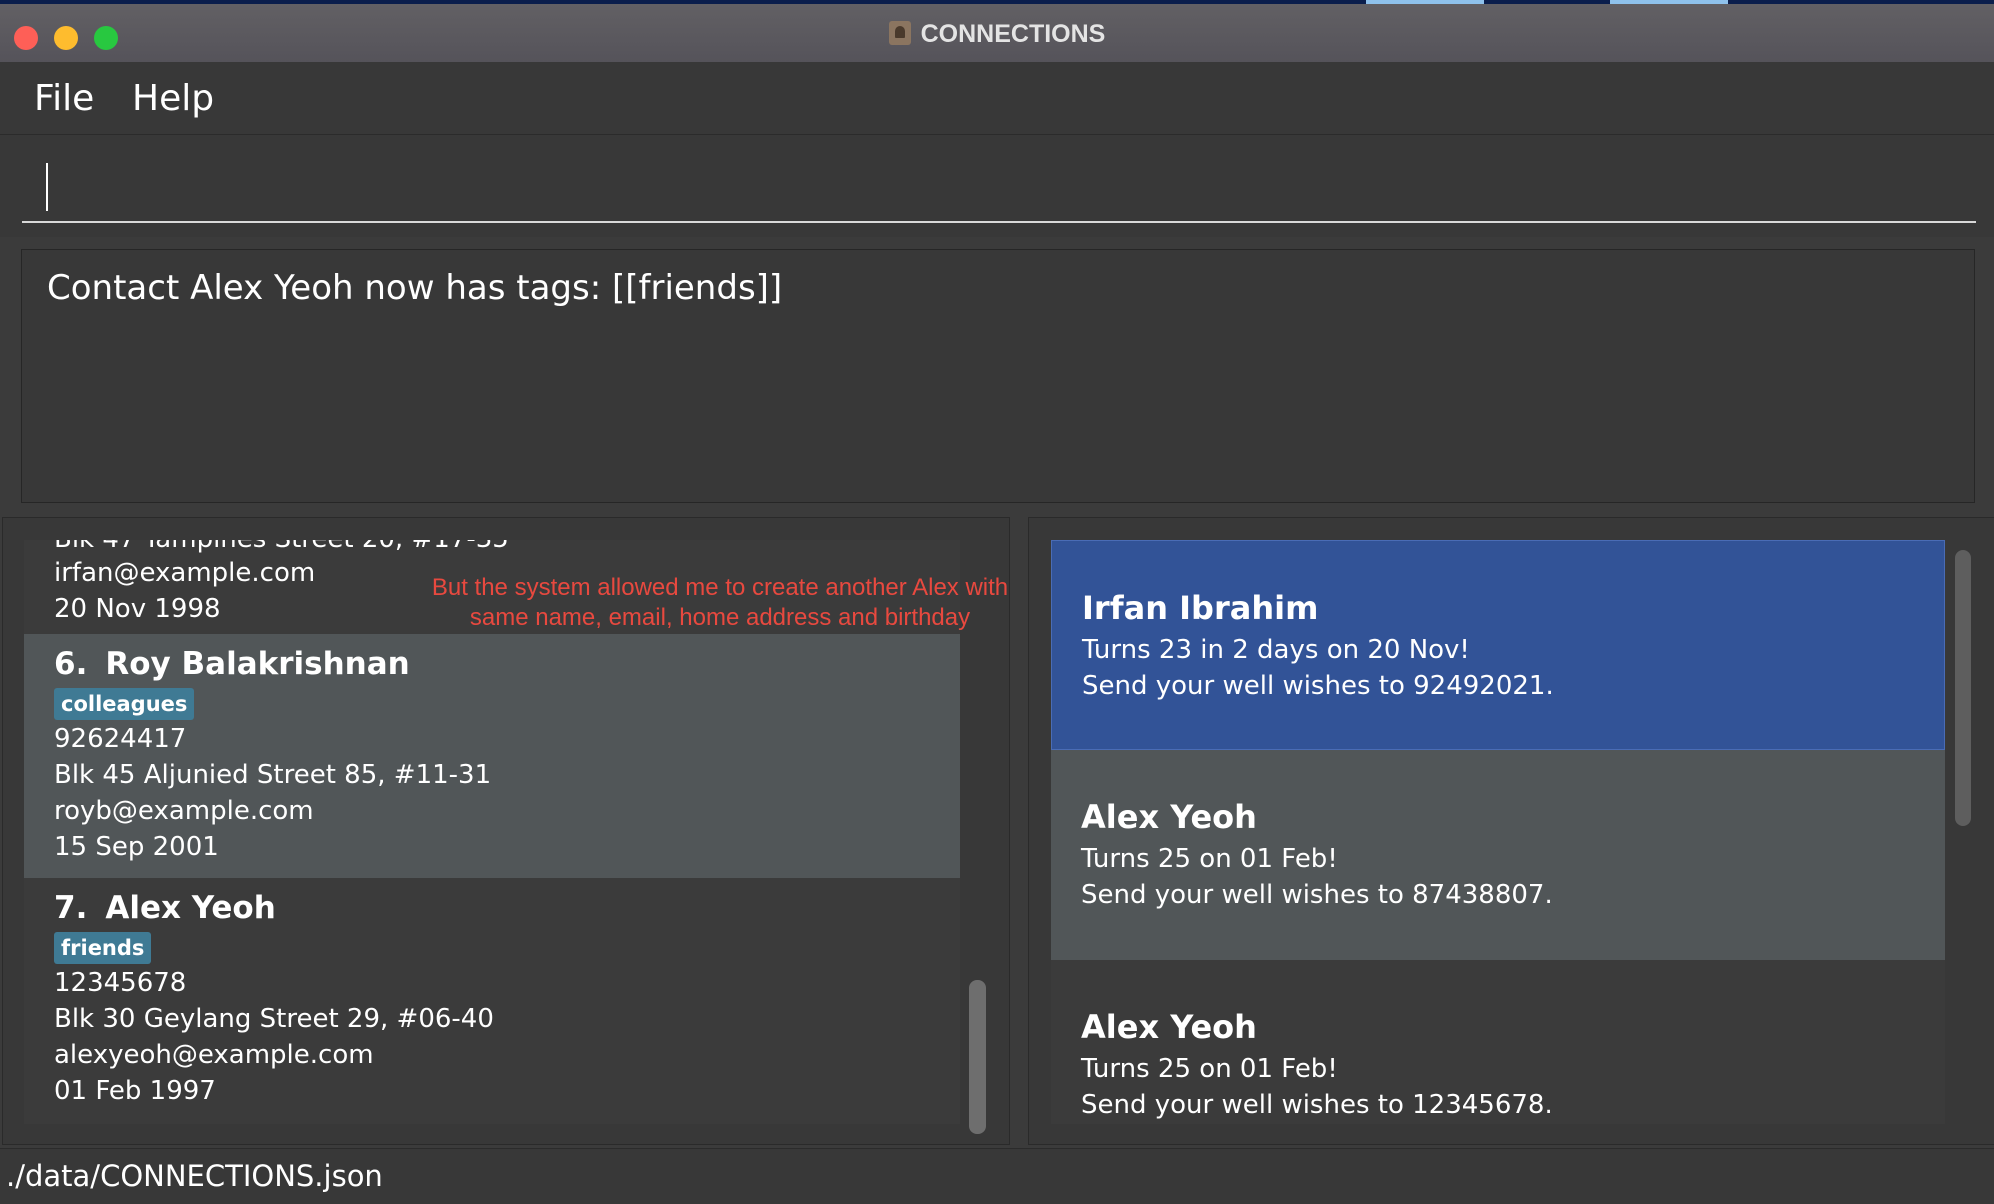  I want to click on person-phone: 92624417, so click(120, 739).